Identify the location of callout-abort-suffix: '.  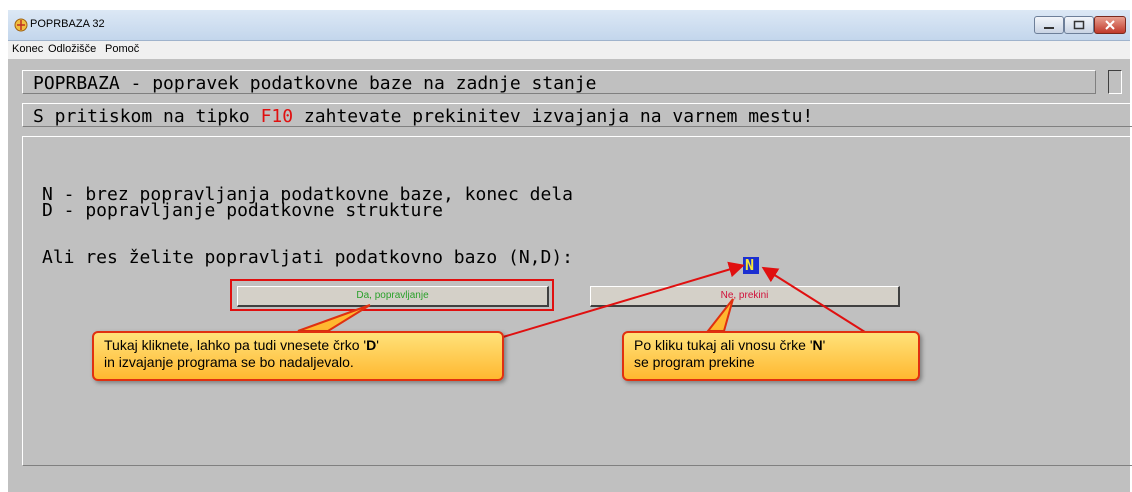
(824, 345).